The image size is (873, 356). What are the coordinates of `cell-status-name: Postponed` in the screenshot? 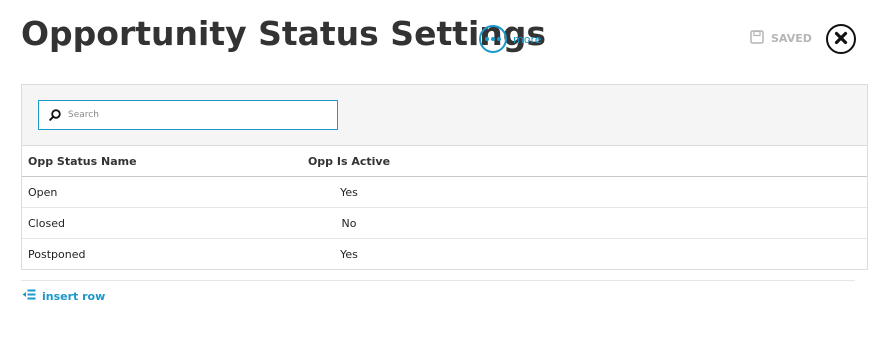 It's located at (158, 254).